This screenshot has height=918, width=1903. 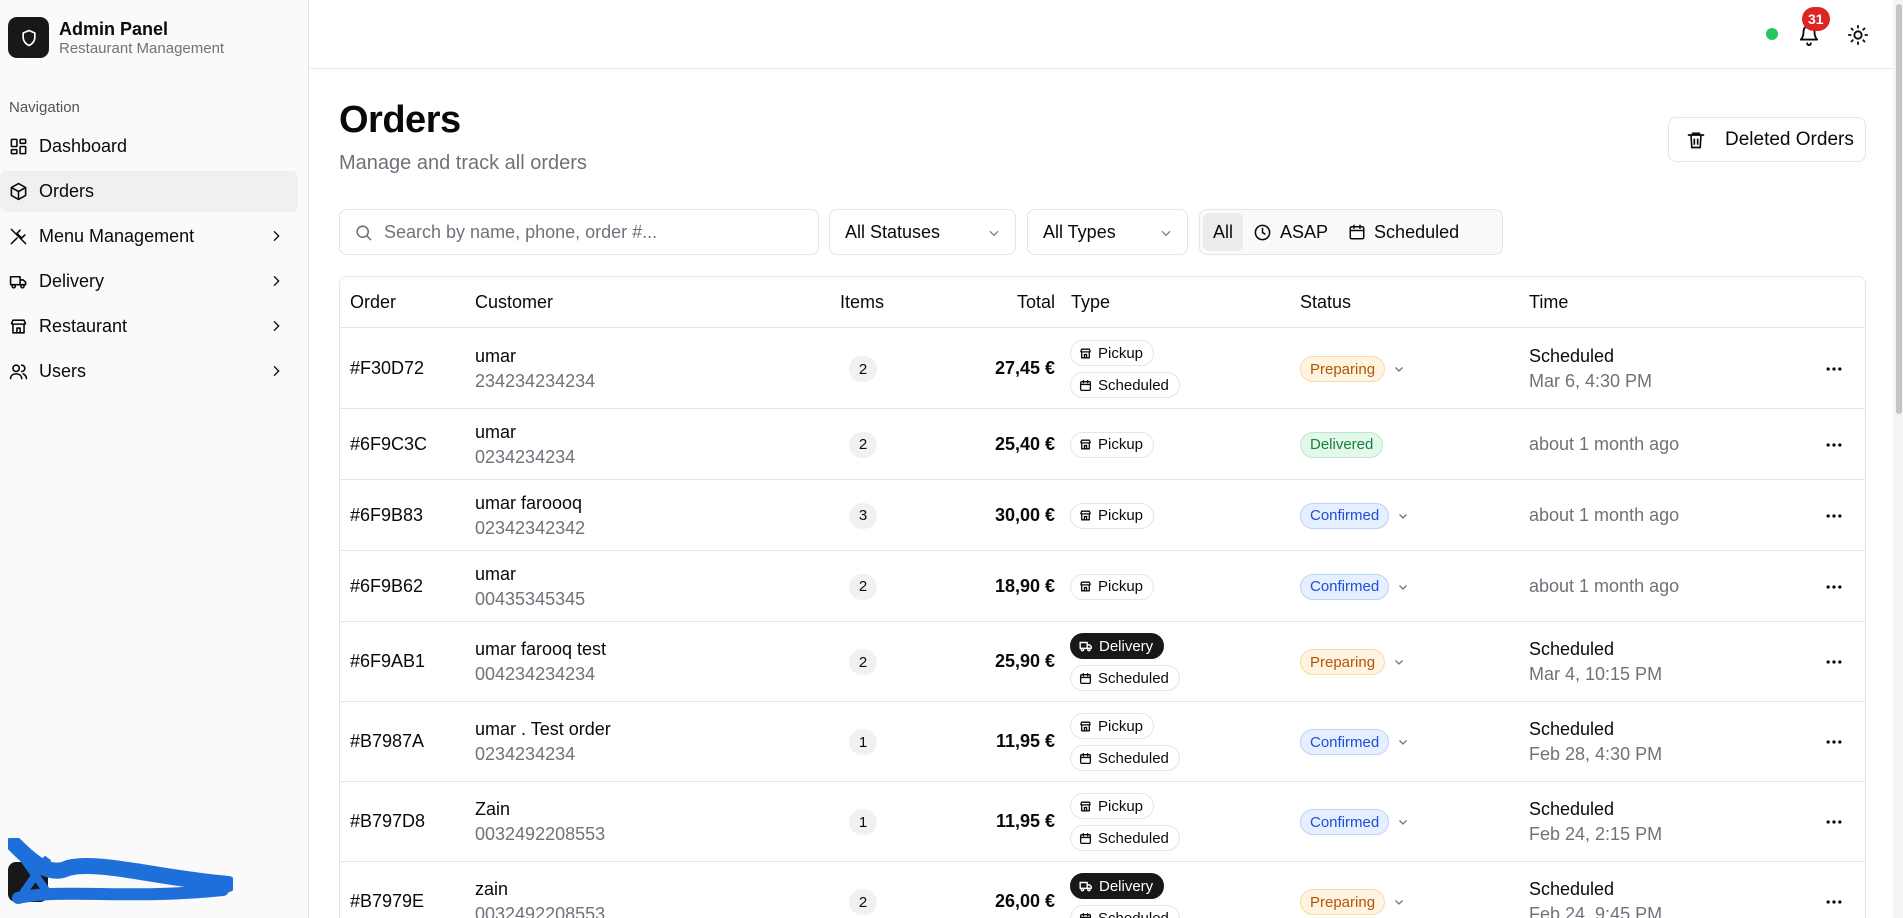 What do you see at coordinates (149, 326) in the screenshot?
I see `sidebar-item-restaurant: Restaurant` at bounding box center [149, 326].